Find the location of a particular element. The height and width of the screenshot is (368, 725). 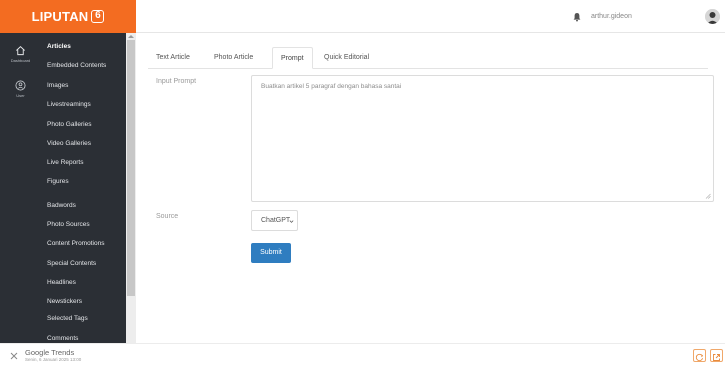

rail-item-user: User is located at coordinates (20, 89).